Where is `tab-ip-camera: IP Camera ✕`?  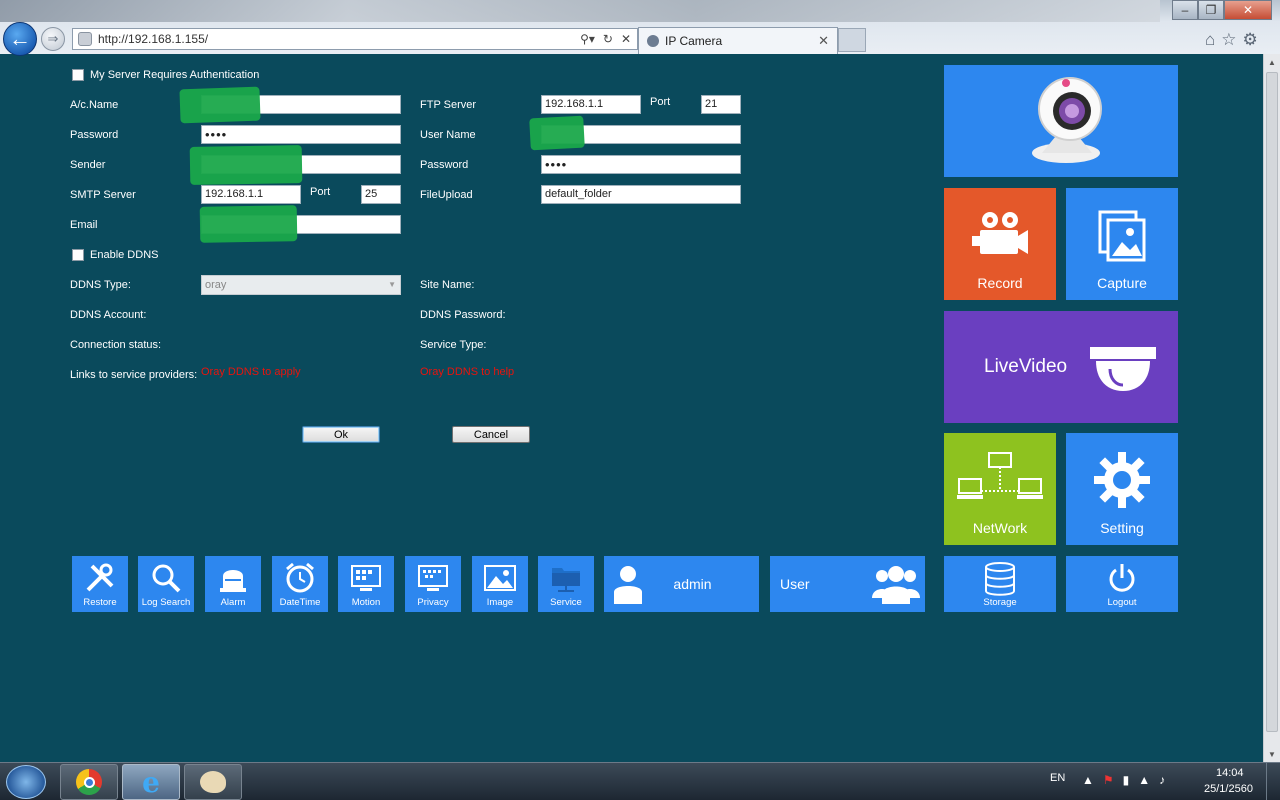 tab-ip-camera: IP Camera ✕ is located at coordinates (738, 40).